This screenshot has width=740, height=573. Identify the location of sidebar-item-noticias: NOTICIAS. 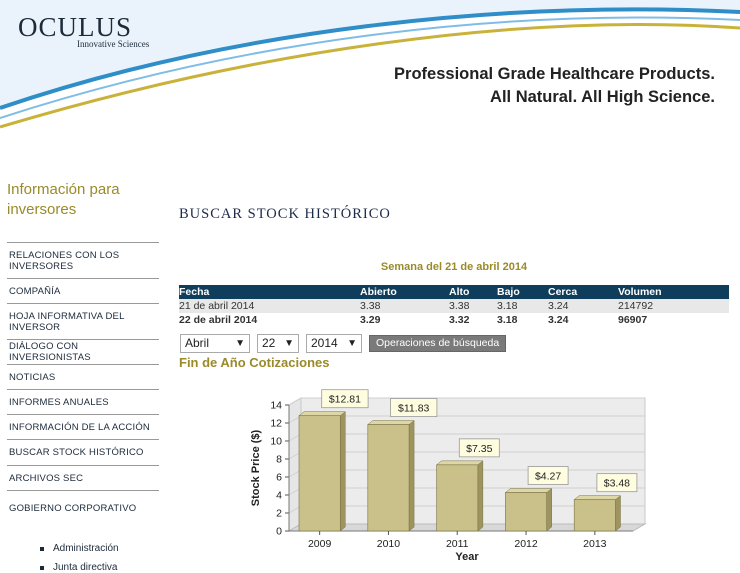
(83, 377).